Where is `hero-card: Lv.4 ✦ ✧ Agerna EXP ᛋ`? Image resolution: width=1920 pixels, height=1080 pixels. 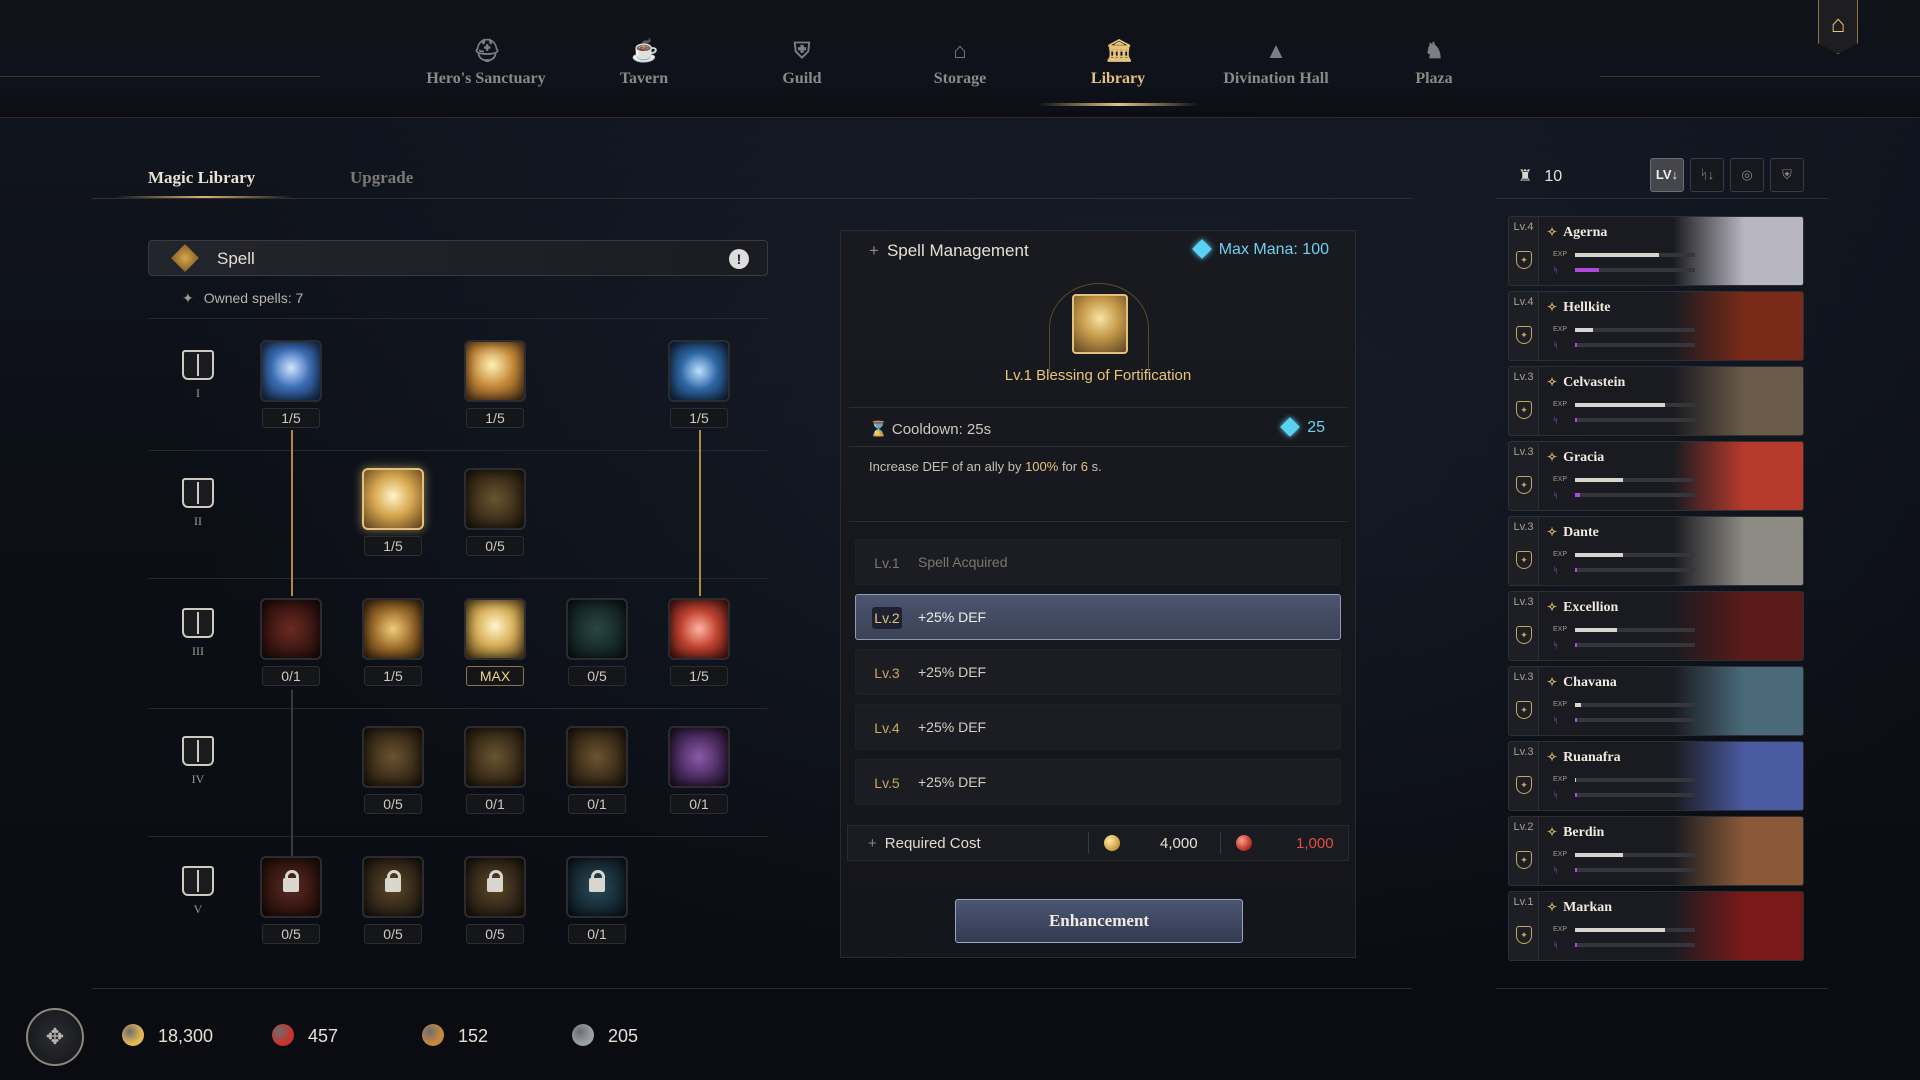 hero-card: Lv.4 ✦ ✧ Agerna EXP ᛋ is located at coordinates (1656, 251).